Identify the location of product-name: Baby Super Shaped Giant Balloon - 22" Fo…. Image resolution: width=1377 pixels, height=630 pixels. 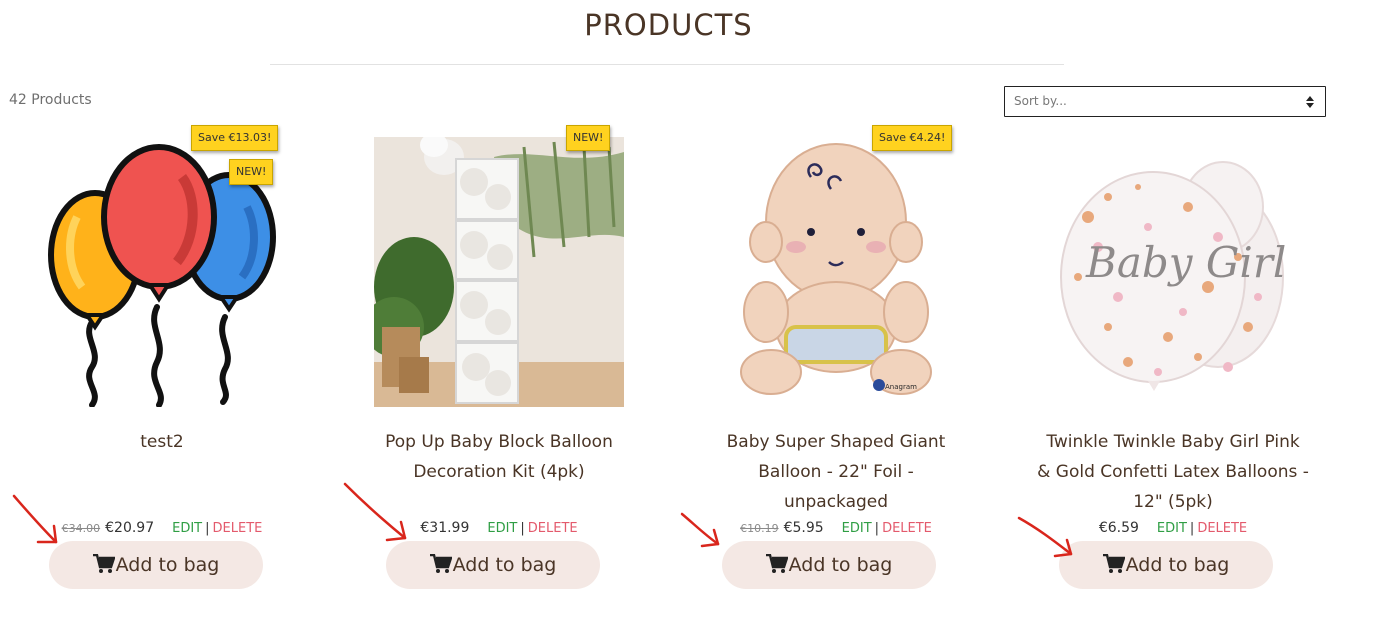
(836, 472).